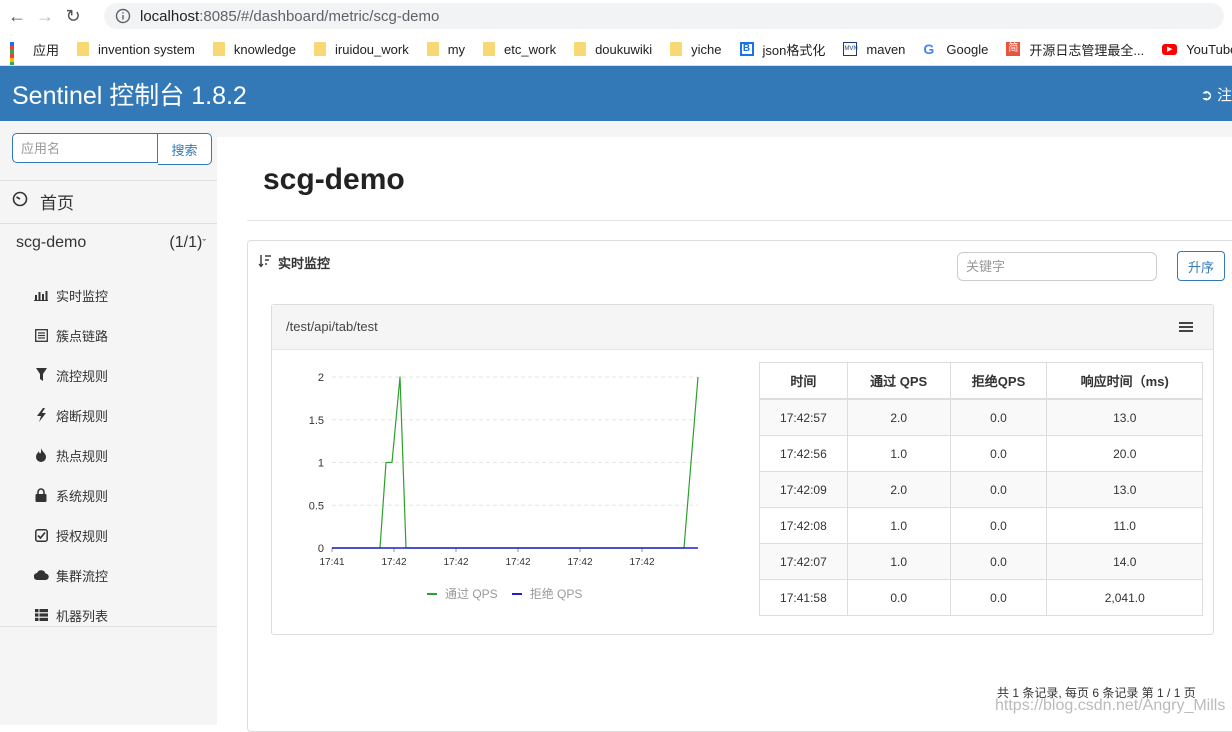  I want to click on keyword-input, so click(1057, 266).